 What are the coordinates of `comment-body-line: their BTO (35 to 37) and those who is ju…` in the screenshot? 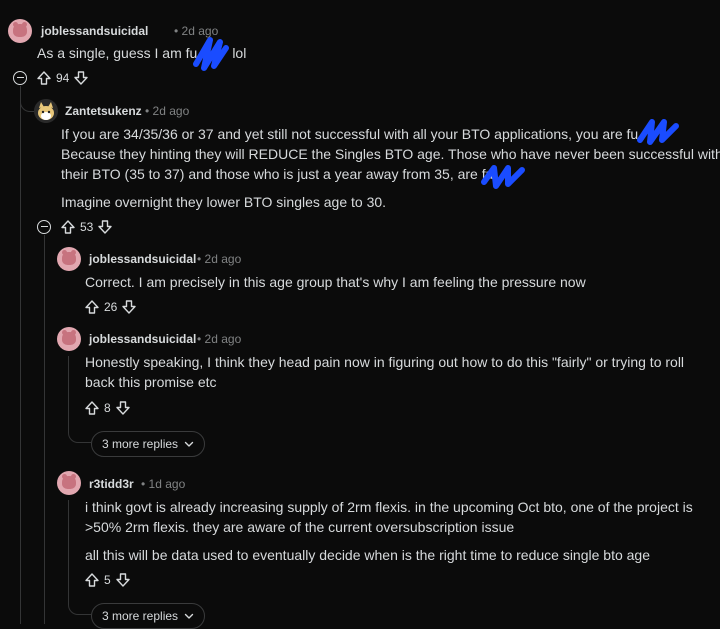 It's located at (277, 174).